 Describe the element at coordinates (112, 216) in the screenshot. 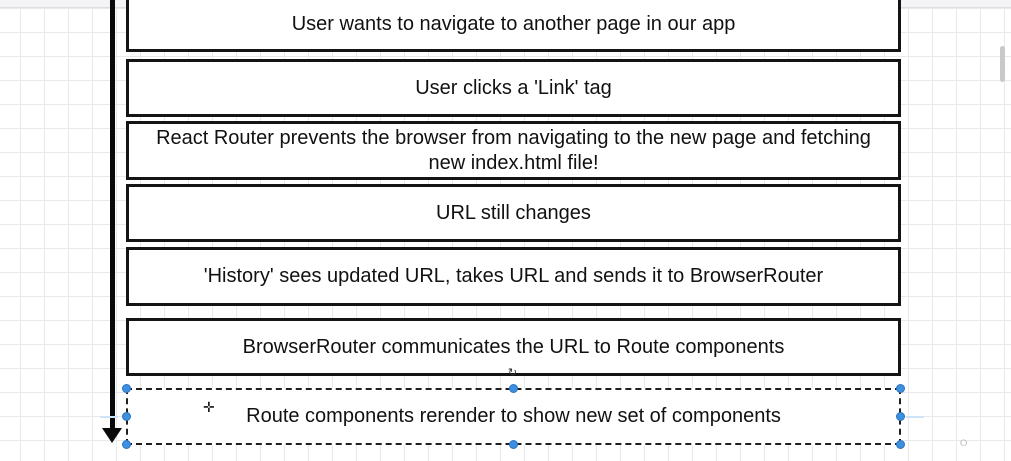

I see `flow-arrow-line` at that location.